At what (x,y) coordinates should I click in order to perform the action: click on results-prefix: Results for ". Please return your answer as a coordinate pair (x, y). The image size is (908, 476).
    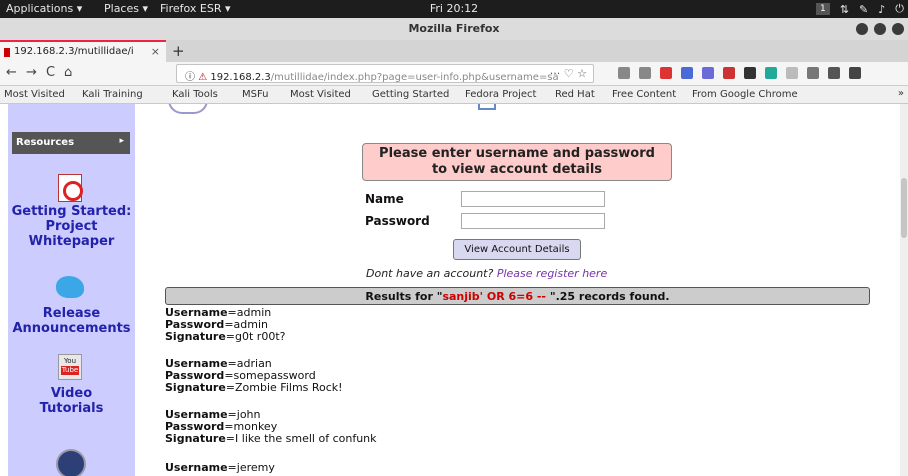
    Looking at the image, I should click on (404, 296).